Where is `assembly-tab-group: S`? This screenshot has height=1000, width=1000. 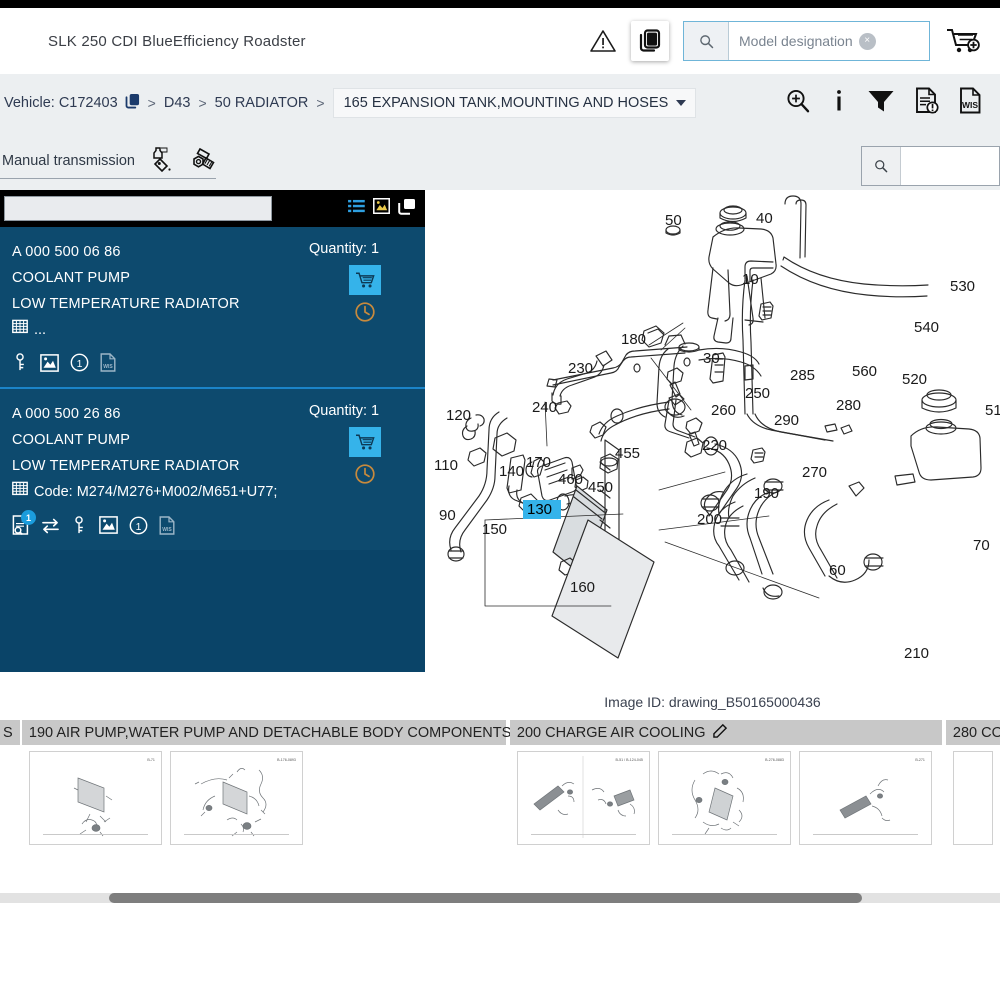
assembly-tab-group: S is located at coordinates (10, 732).